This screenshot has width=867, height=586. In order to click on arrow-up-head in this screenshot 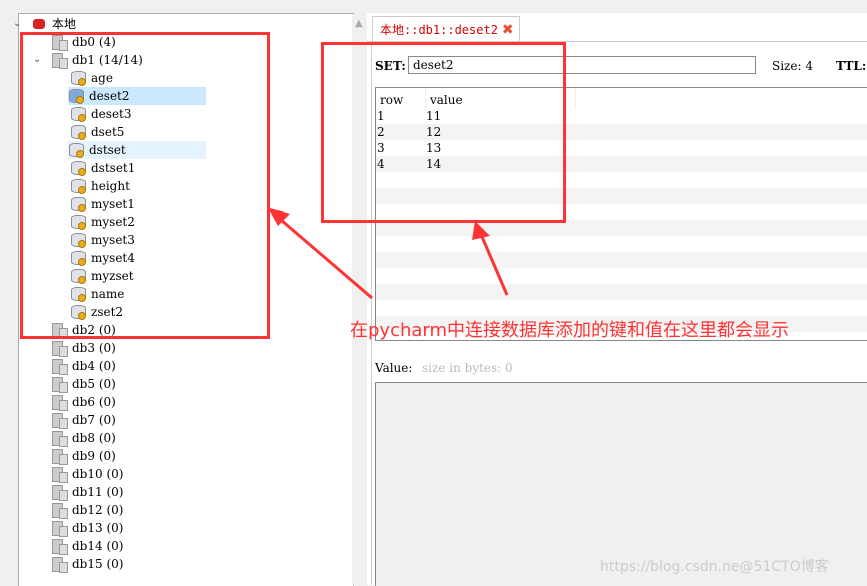, I will do `click(481, 230)`.